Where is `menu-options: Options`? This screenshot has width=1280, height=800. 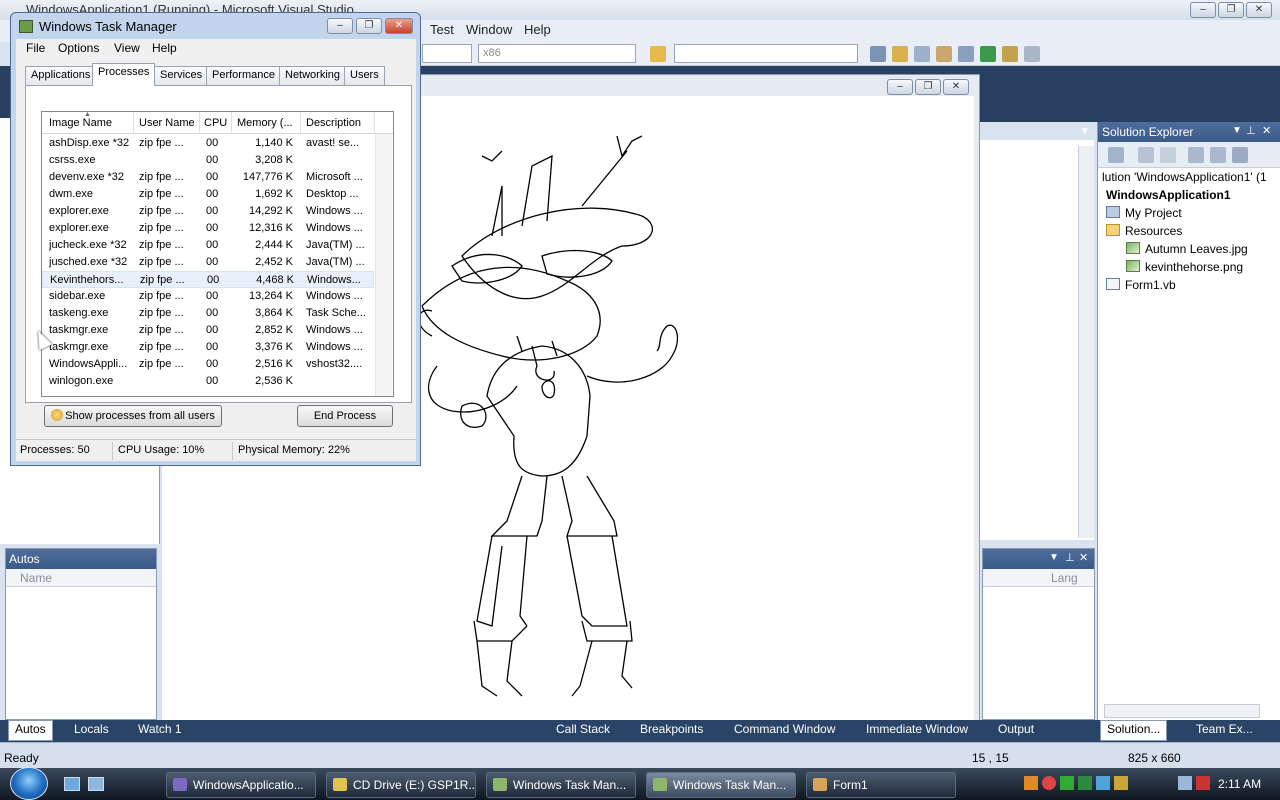 menu-options: Options is located at coordinates (78, 48).